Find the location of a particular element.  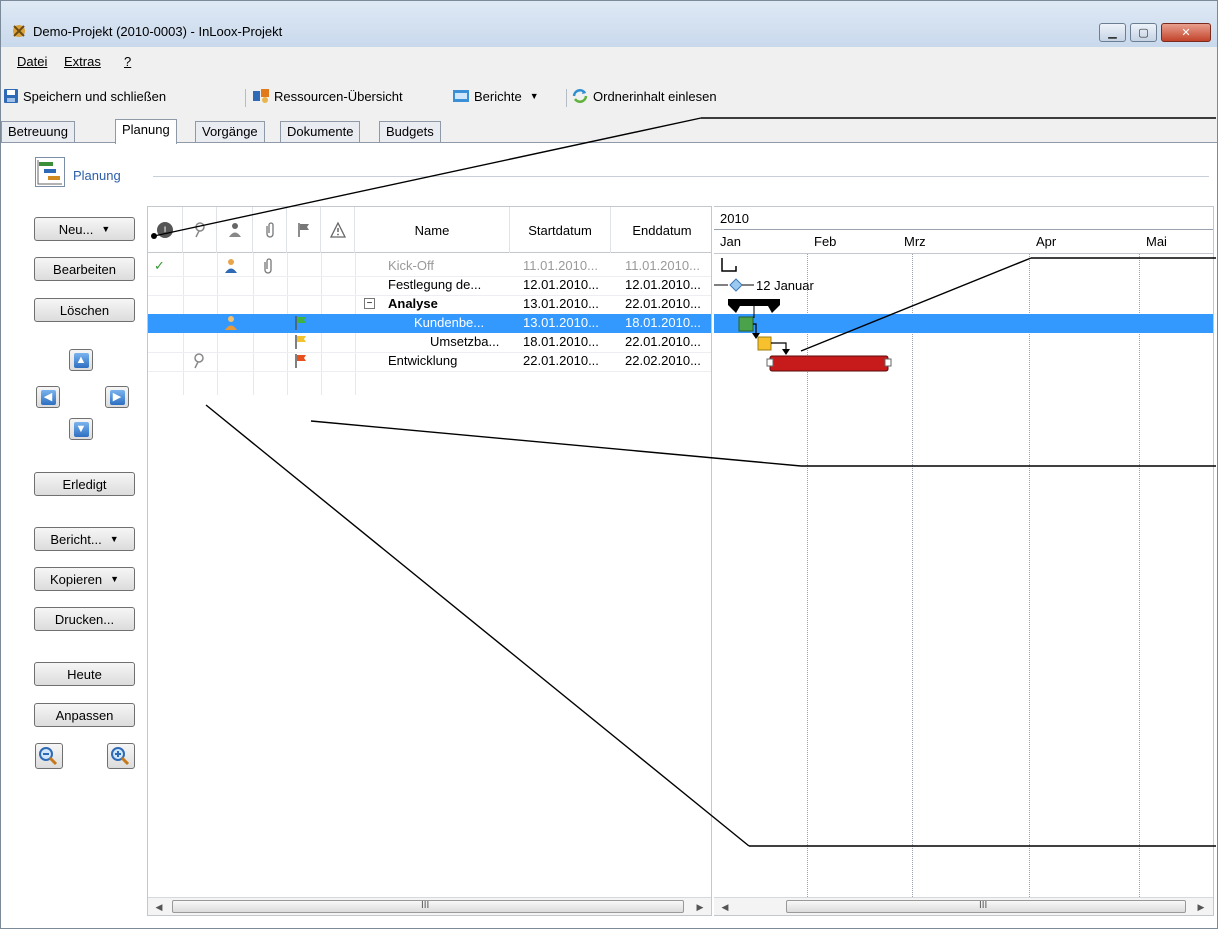

task-bar-yellow is located at coordinates (764, 343).